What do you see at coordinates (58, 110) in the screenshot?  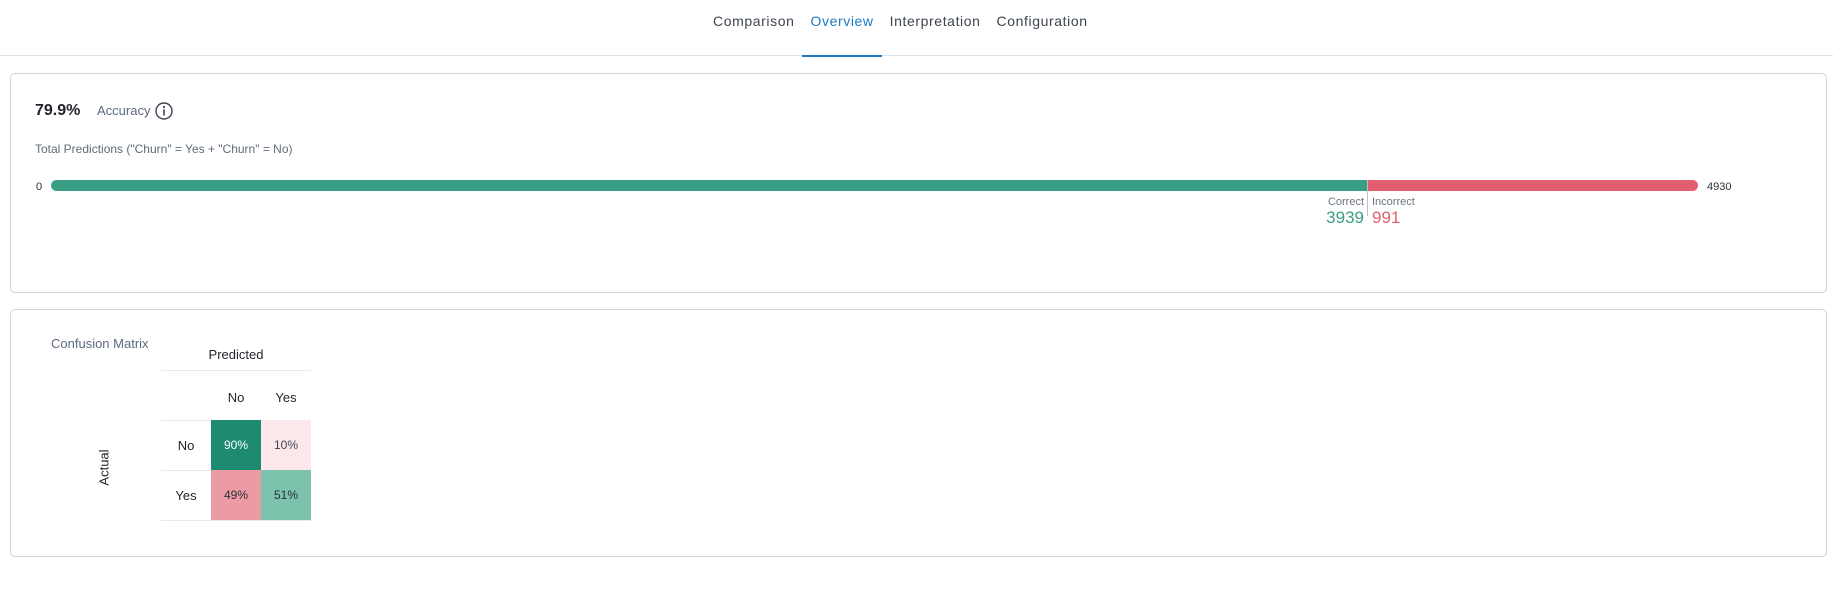 I see `accuracy-value: 79.9%` at bounding box center [58, 110].